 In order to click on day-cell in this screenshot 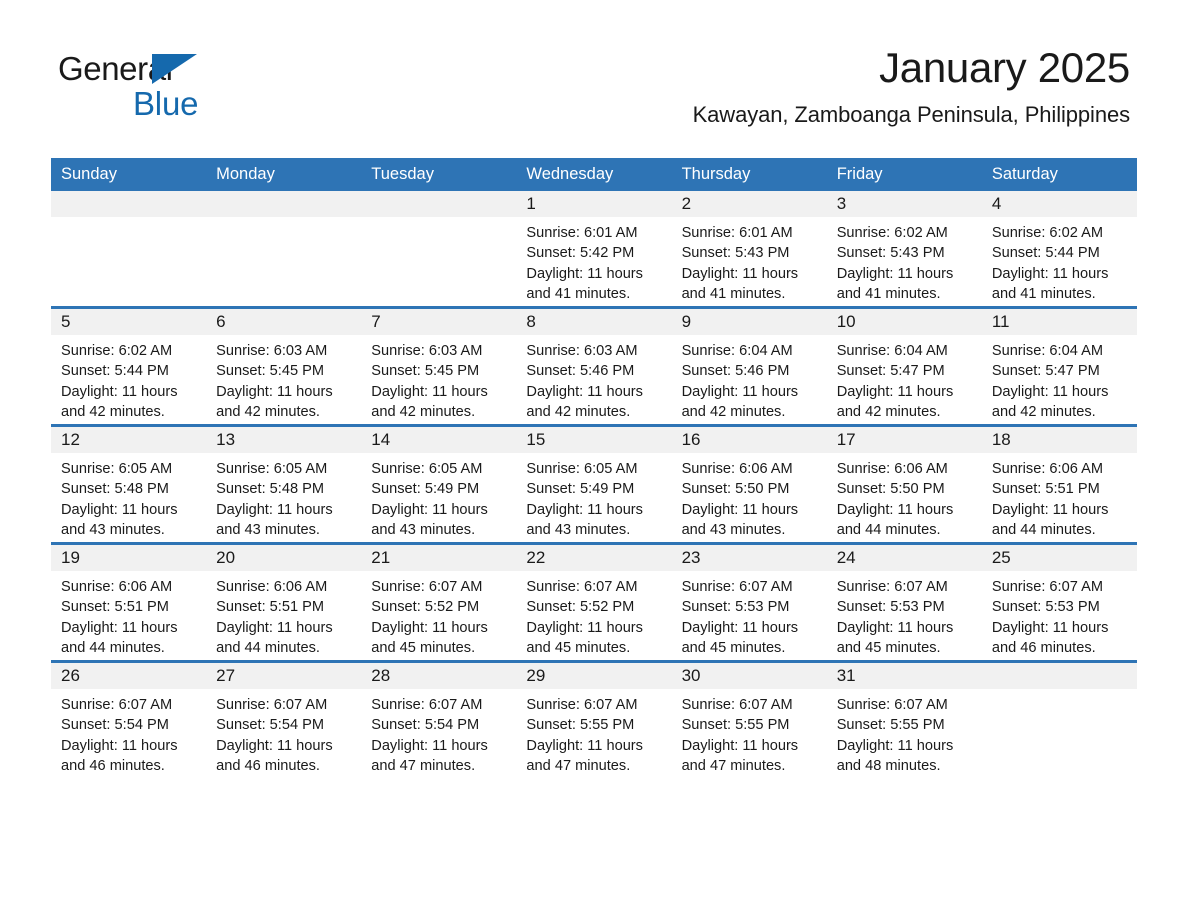, I will do `click(284, 249)`.